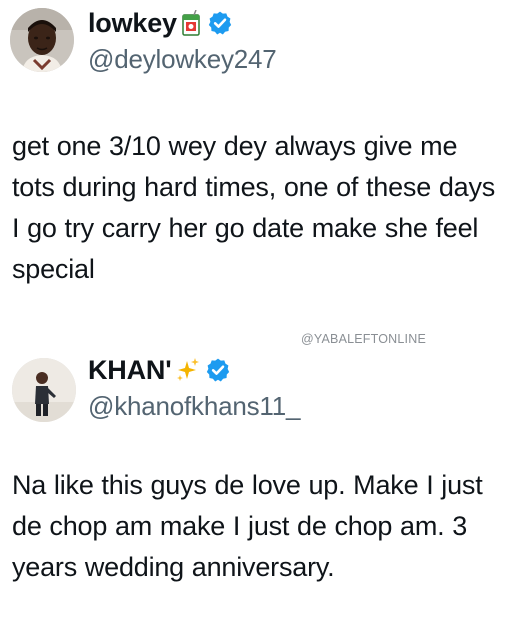 The width and height of the screenshot is (511, 640). What do you see at coordinates (194, 387) in the screenshot?
I see `user-names: KHAN' @khanofkhans11_` at bounding box center [194, 387].